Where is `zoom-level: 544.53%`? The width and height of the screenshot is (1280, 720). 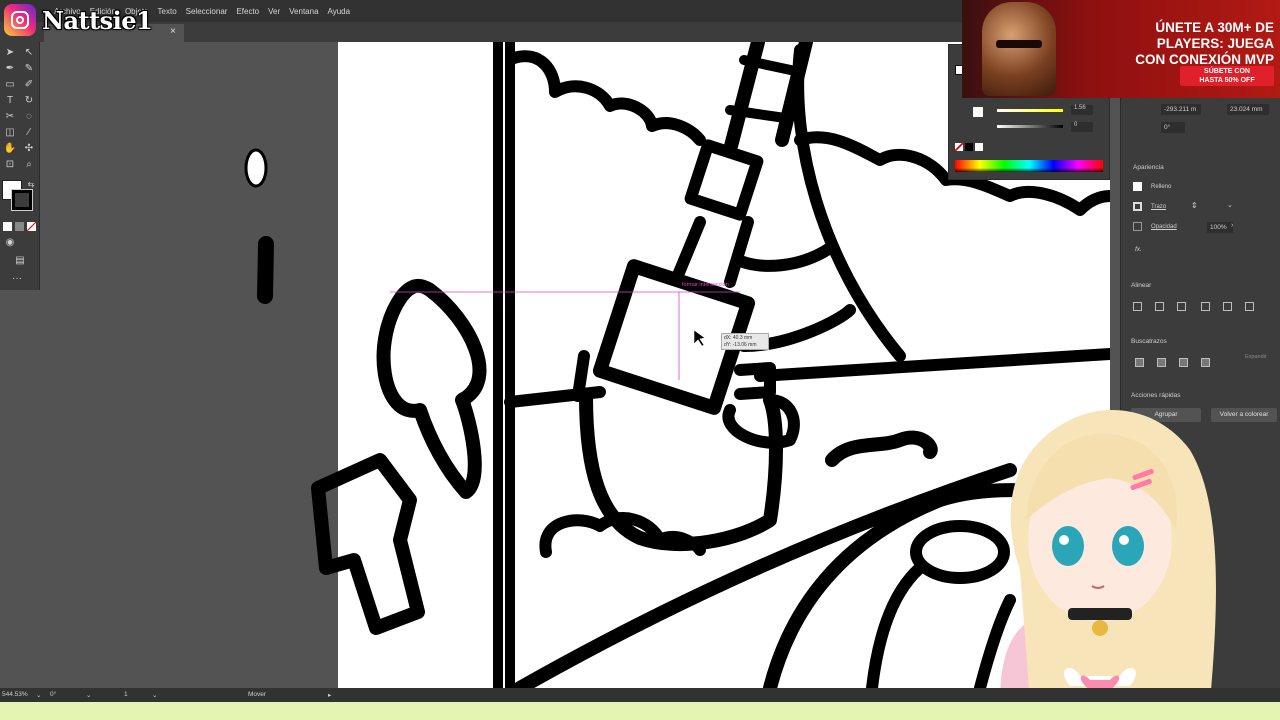
zoom-level: 544.53% is located at coordinates (15, 694).